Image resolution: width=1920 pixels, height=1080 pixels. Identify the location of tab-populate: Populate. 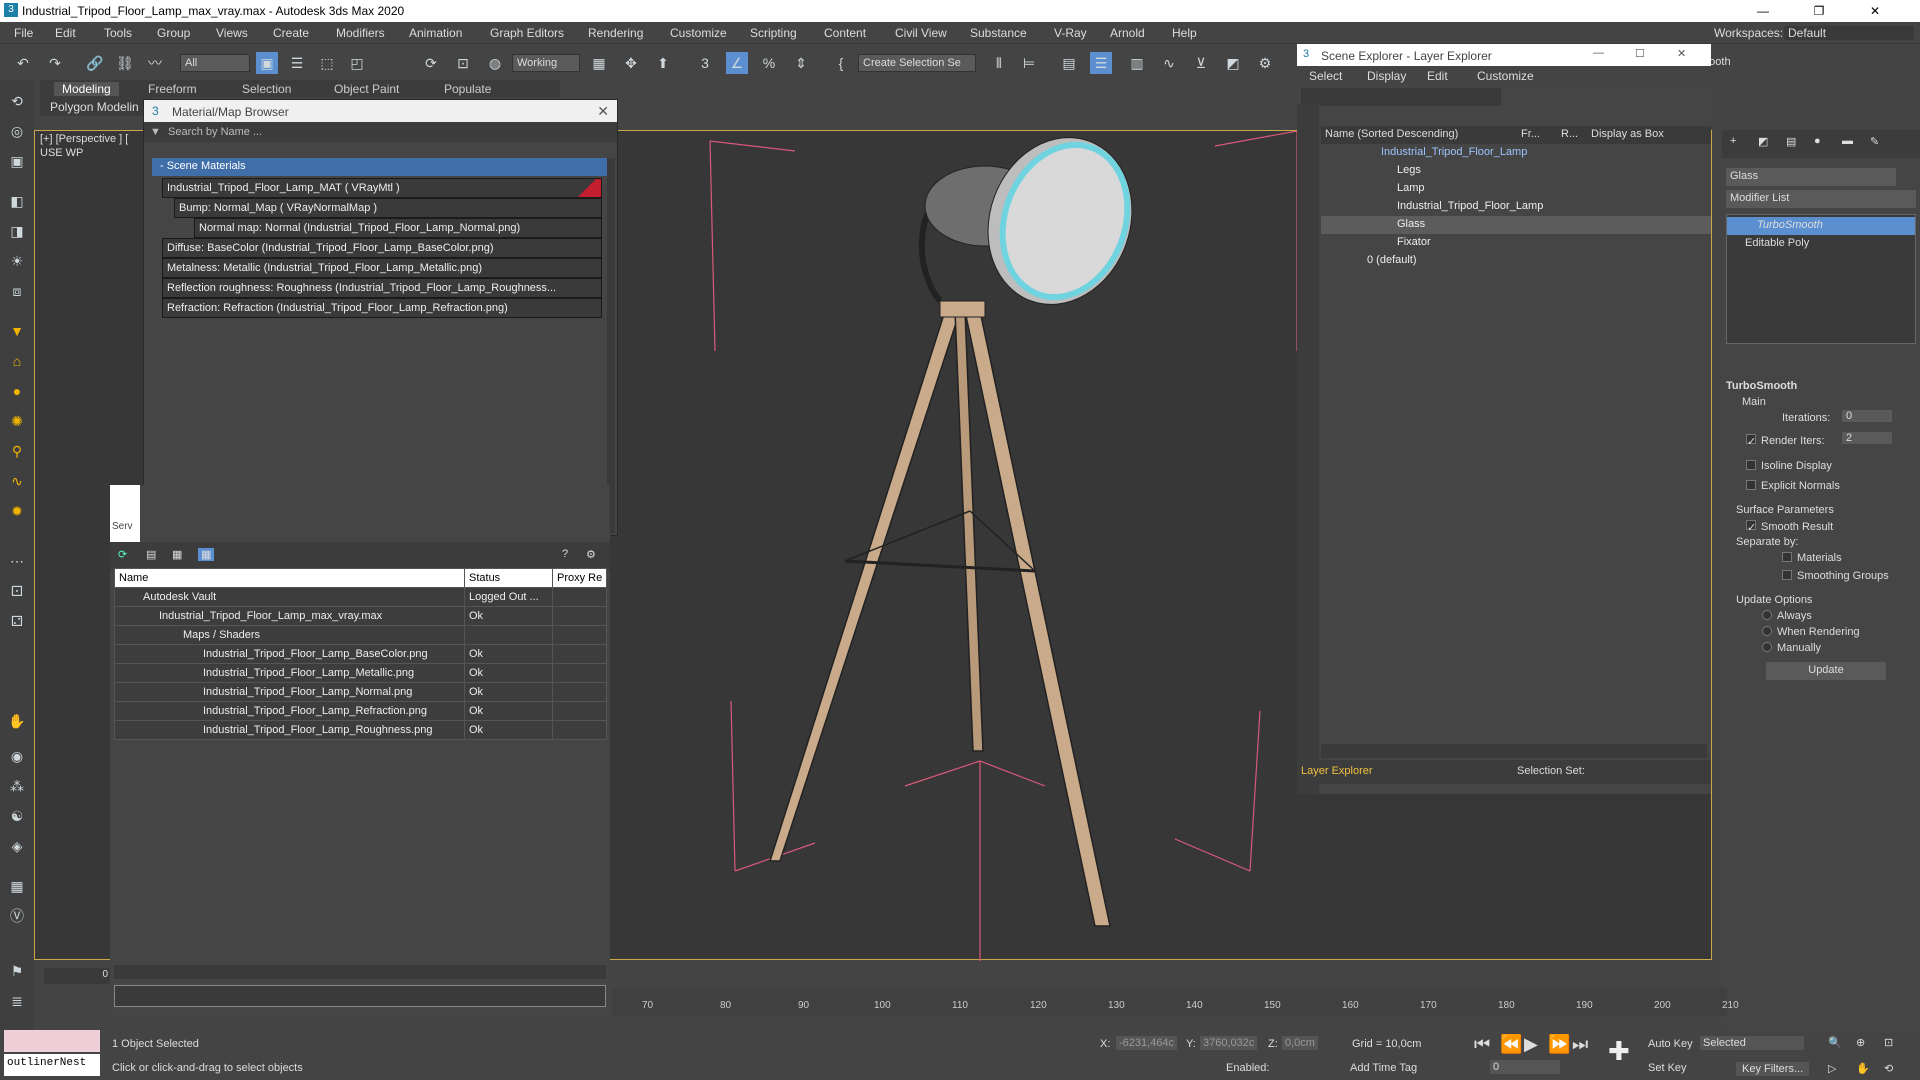
(467, 89).